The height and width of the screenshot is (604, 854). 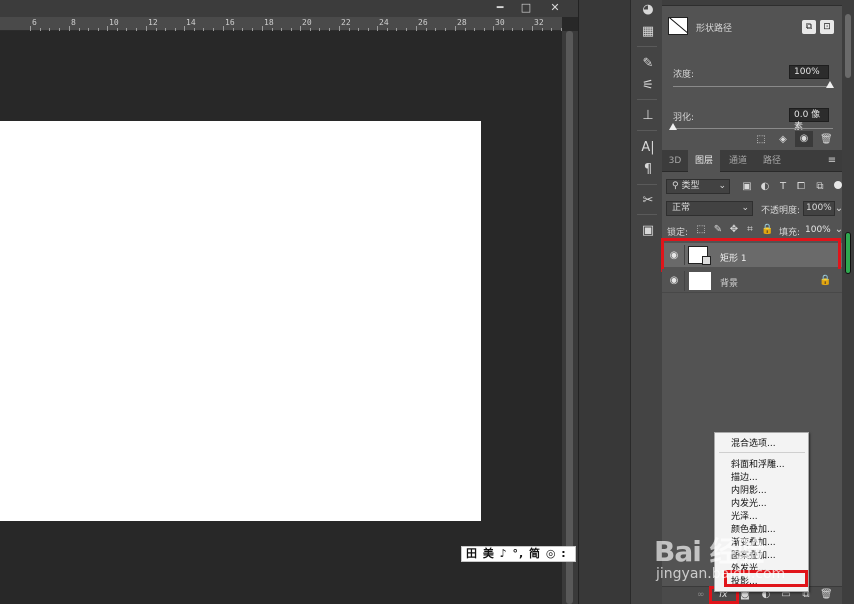 I want to click on shape-path-label: 形状路径, so click(x=714, y=29).